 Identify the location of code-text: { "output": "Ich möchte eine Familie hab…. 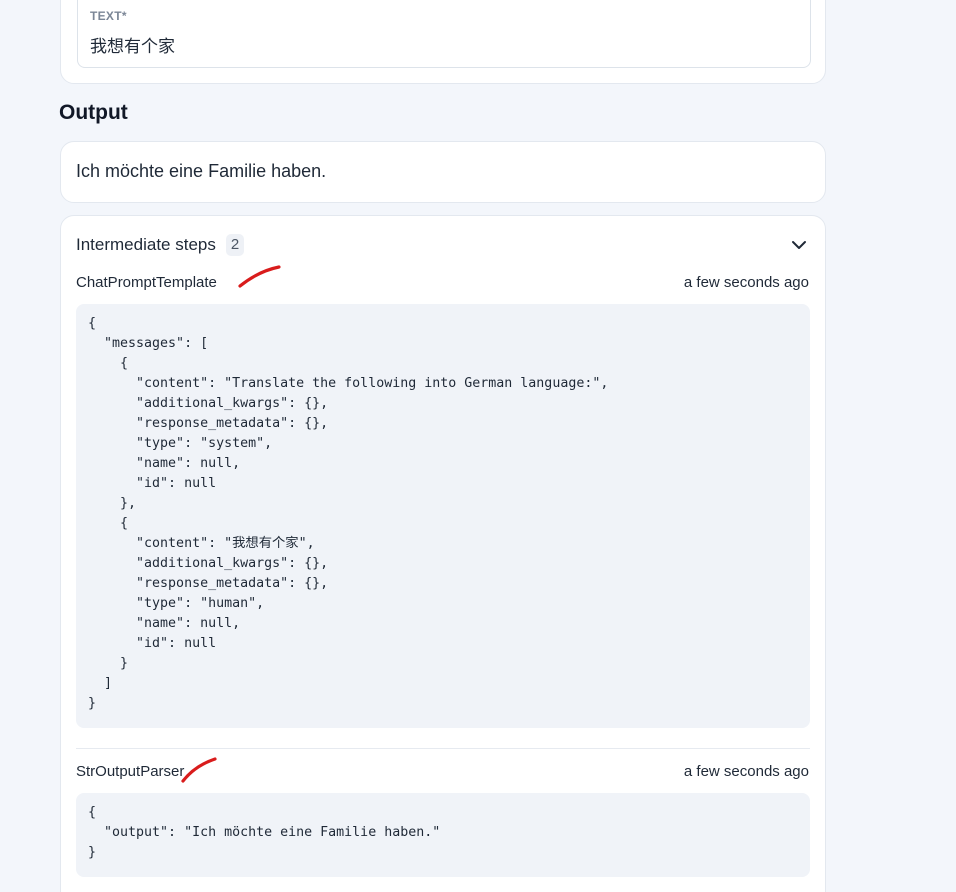
(264, 832).